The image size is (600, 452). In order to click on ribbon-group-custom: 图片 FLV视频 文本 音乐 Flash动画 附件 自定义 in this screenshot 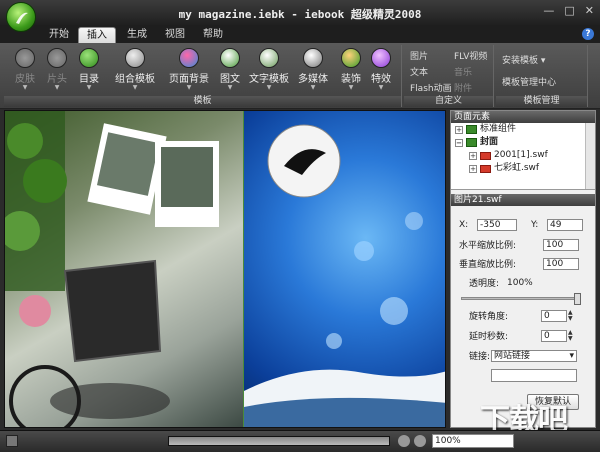, I will do `click(449, 76)`.